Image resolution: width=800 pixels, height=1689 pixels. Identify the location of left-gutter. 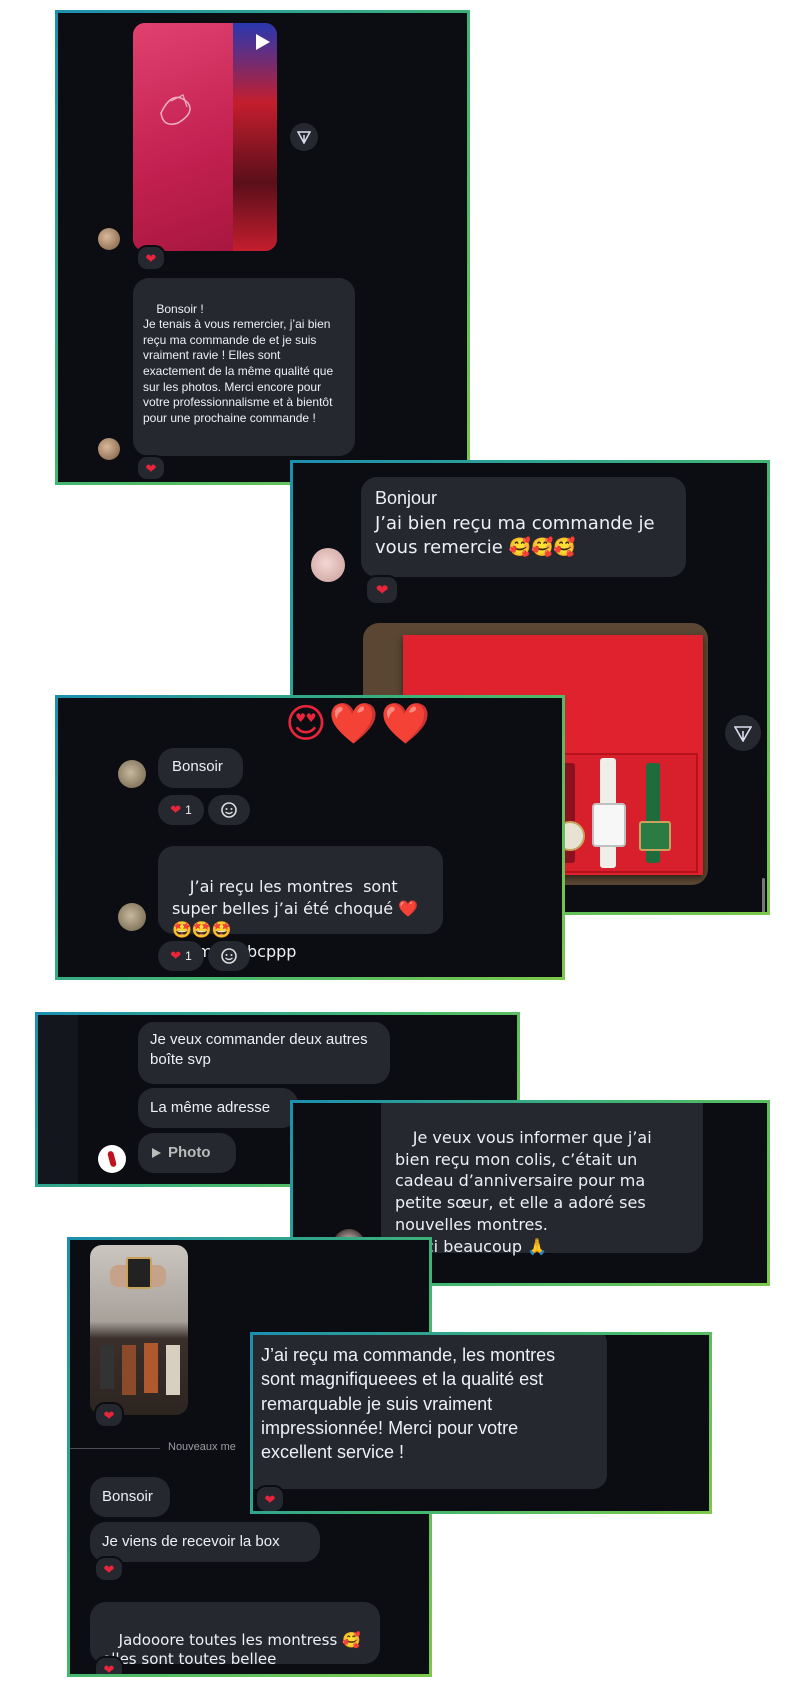
(58, 1099).